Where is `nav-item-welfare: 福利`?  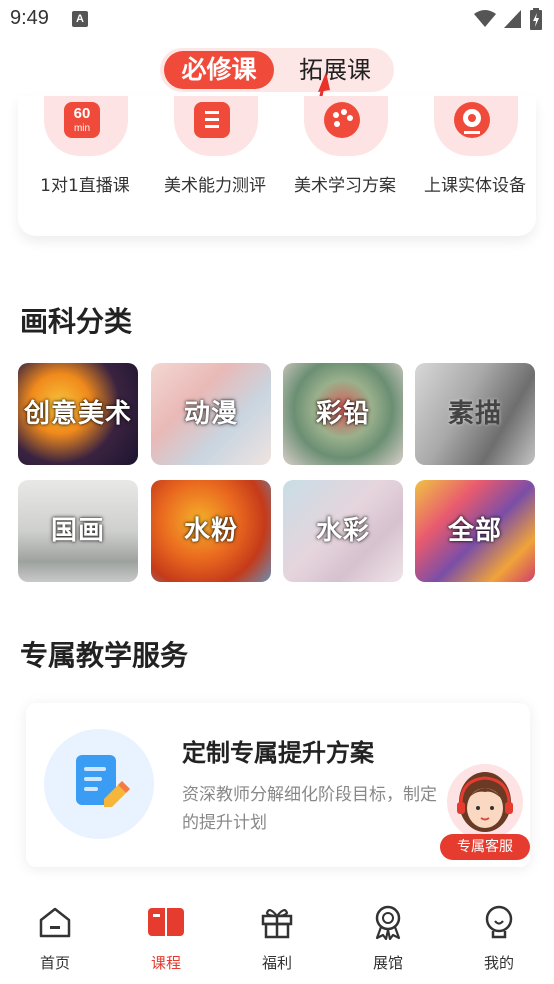 nav-item-welfare: 福利 is located at coordinates (277, 937).